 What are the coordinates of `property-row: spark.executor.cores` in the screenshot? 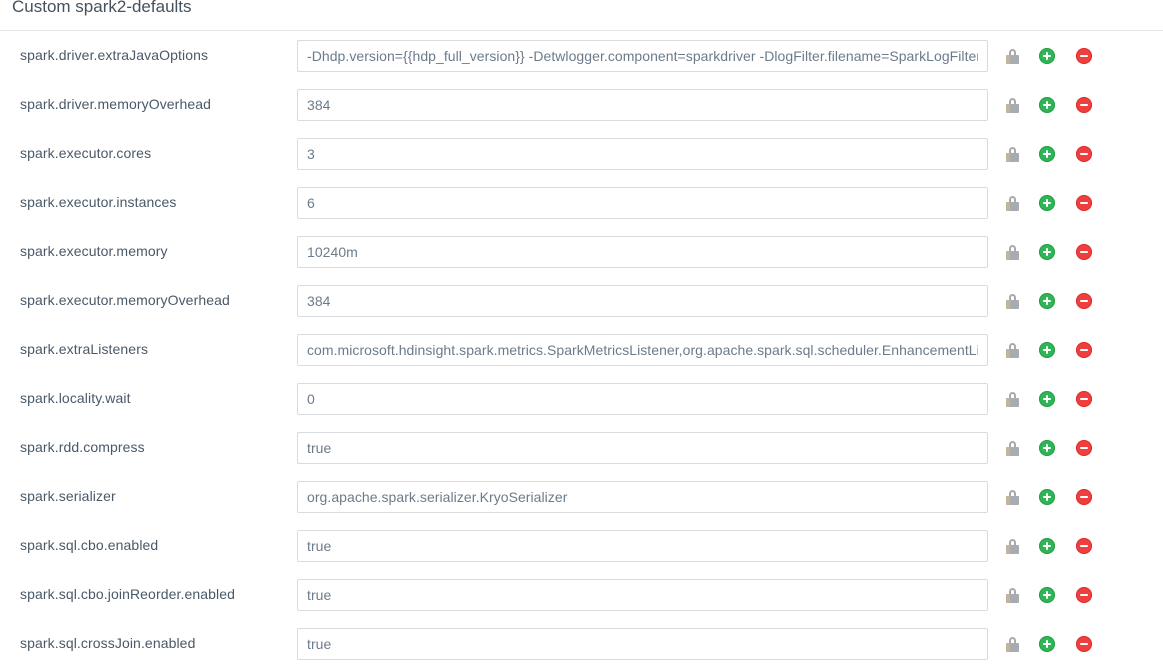 It's located at (581, 153).